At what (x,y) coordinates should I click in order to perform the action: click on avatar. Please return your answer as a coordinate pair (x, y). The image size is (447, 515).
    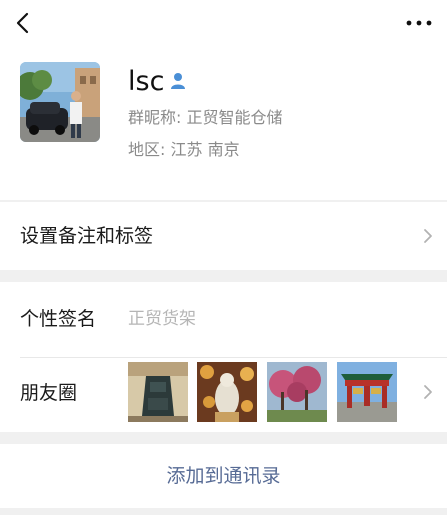
    Looking at the image, I should click on (60, 102).